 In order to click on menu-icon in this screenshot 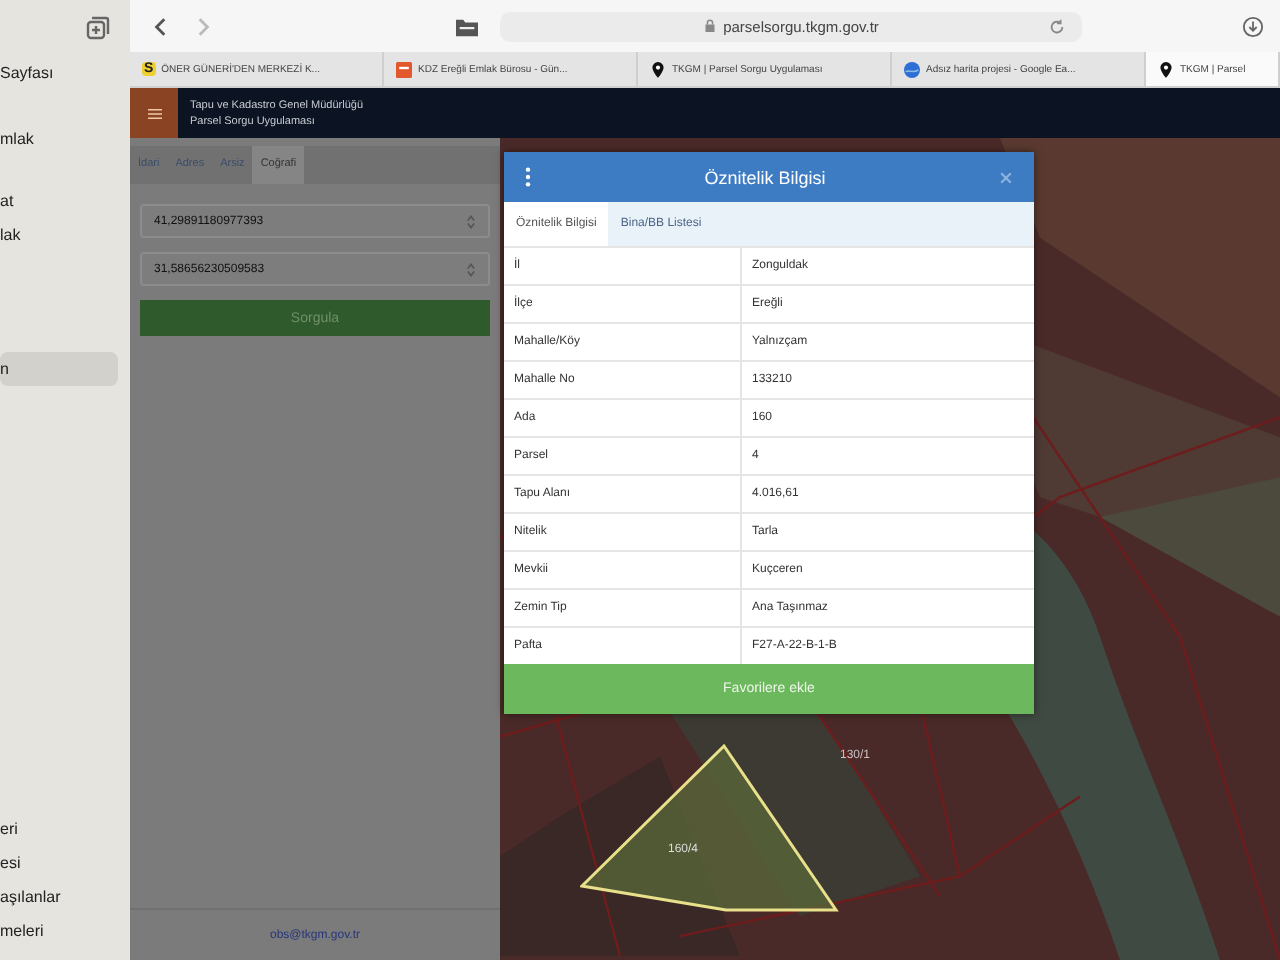, I will do `click(154, 113)`.